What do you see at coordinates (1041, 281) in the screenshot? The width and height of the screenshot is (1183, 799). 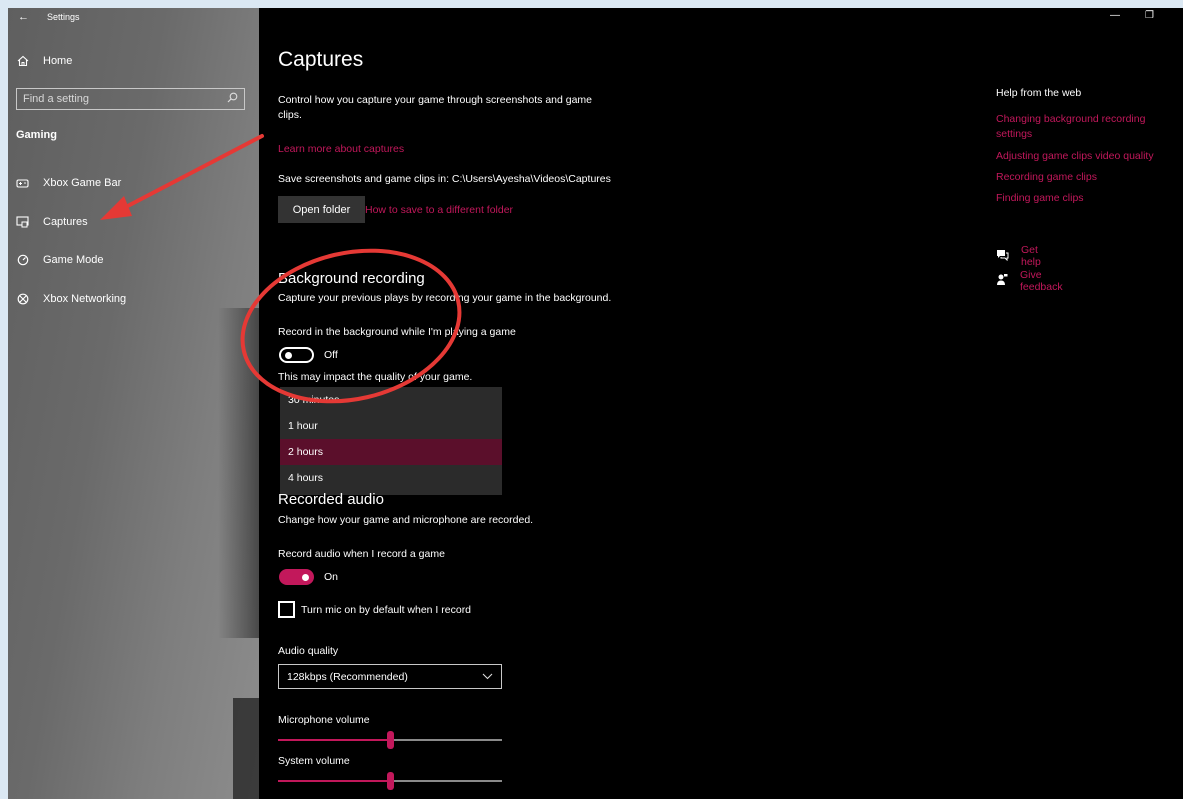 I see `give-feedback-label: Give feedback` at bounding box center [1041, 281].